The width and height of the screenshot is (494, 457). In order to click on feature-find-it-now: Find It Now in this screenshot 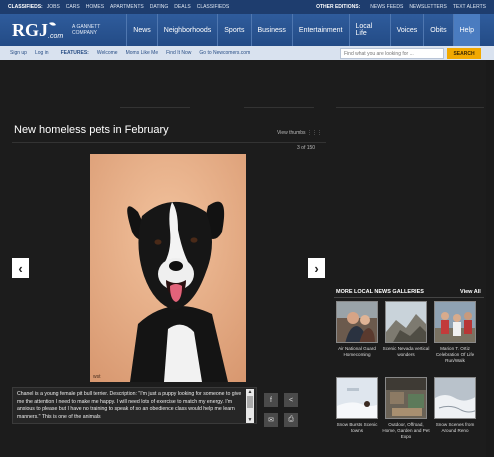, I will do `click(178, 53)`.